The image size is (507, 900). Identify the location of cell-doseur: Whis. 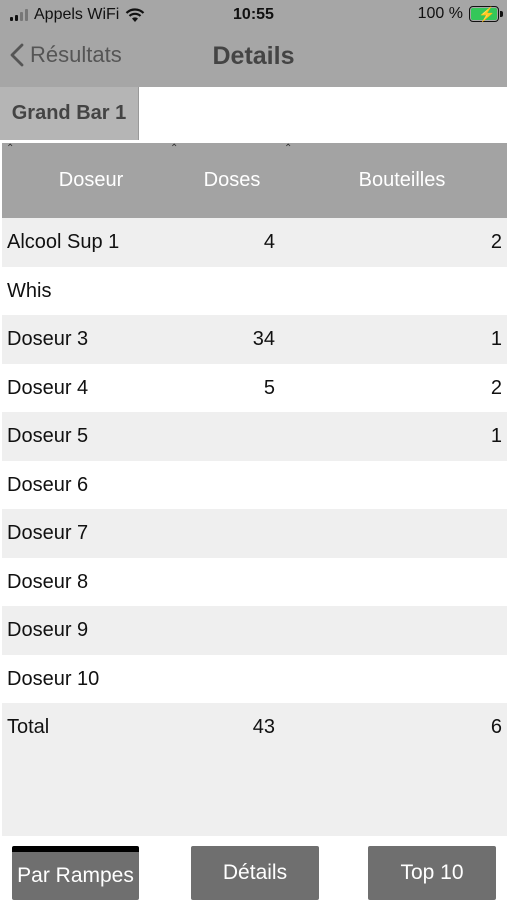
(29, 290).